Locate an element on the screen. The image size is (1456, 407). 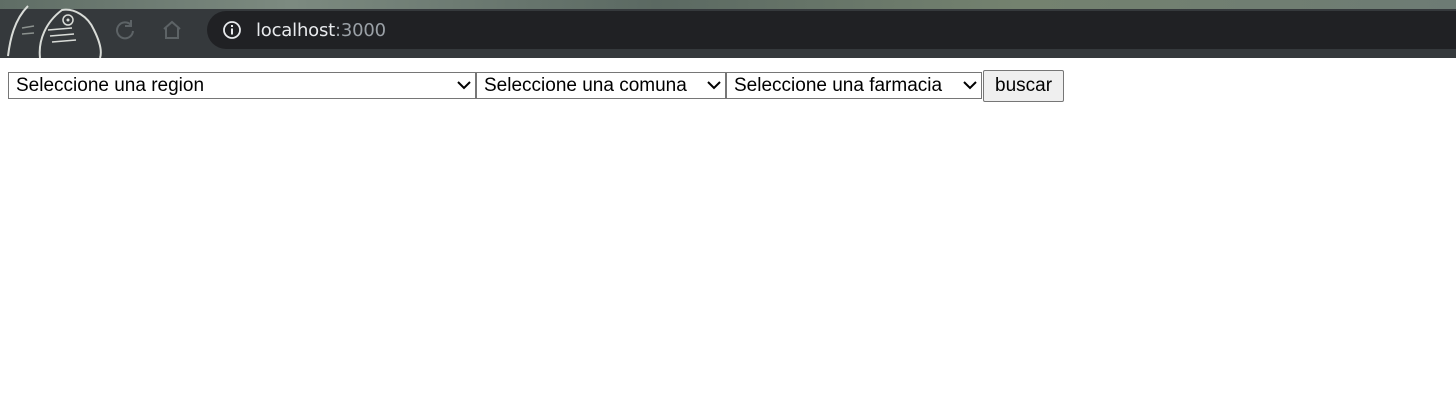
comuna-select-value: Seleccione una comuna is located at coordinates (585, 85).